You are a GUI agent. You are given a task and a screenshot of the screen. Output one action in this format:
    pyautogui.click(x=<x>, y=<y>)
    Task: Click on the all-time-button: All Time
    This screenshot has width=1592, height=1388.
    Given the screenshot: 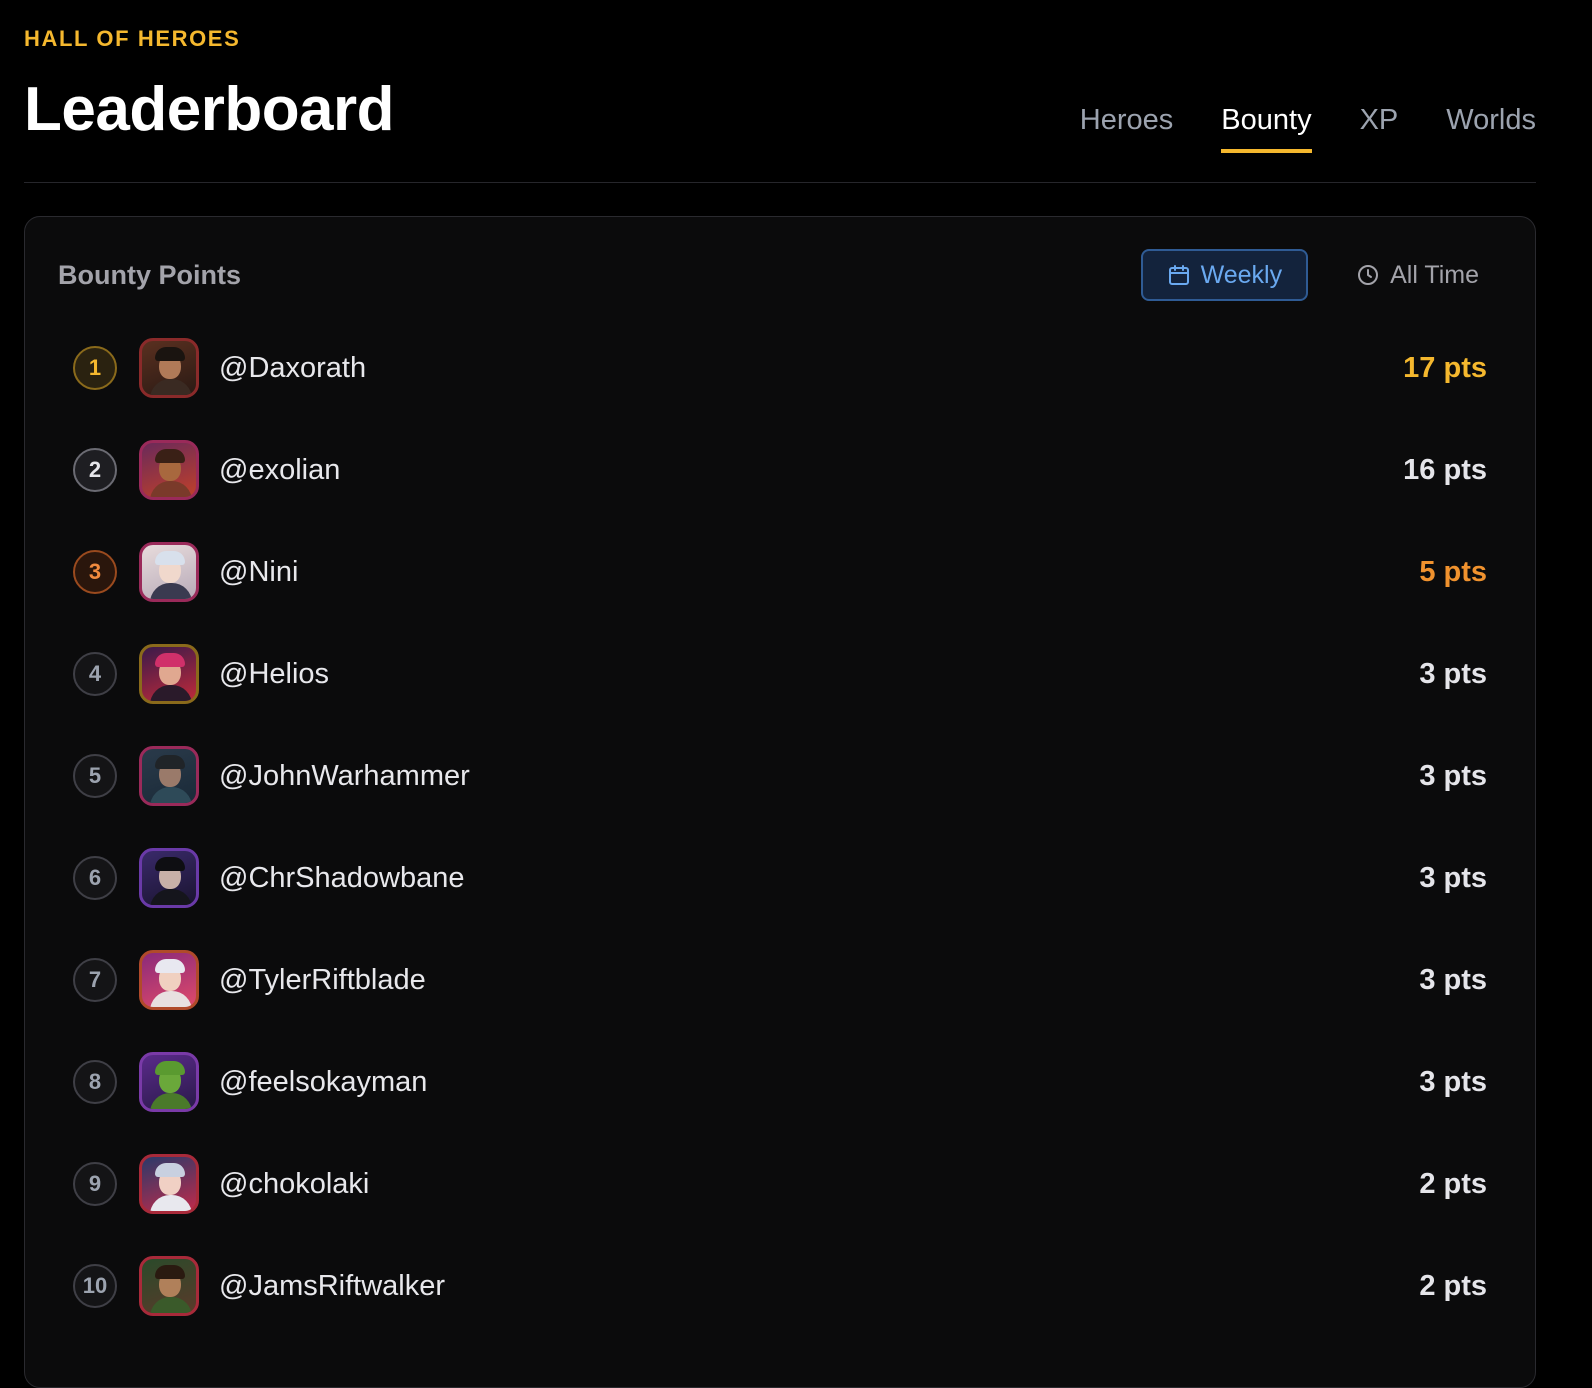 What is the action you would take?
    pyautogui.click(x=1417, y=275)
    